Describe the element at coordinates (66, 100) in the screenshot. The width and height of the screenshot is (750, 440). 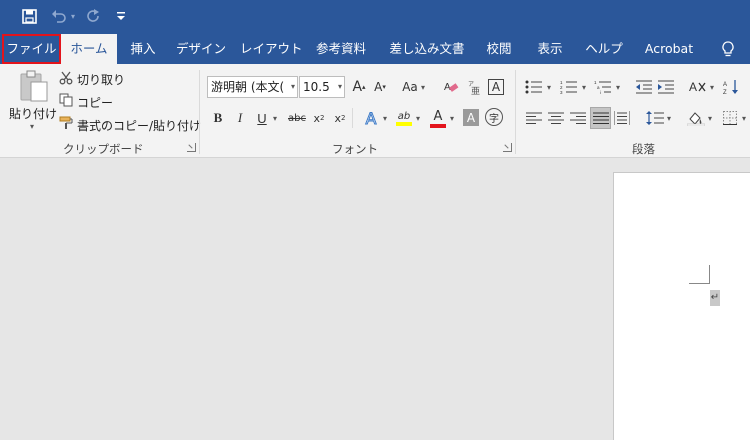
I see `copy-icon` at that location.